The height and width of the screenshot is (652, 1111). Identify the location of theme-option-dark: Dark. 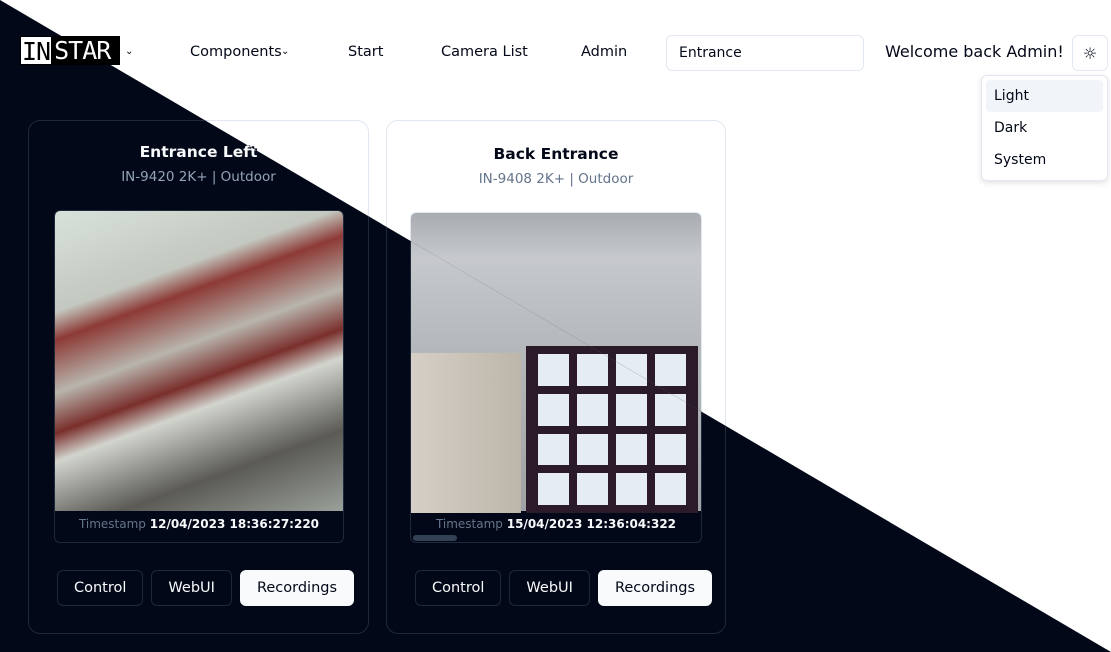
(1044, 128).